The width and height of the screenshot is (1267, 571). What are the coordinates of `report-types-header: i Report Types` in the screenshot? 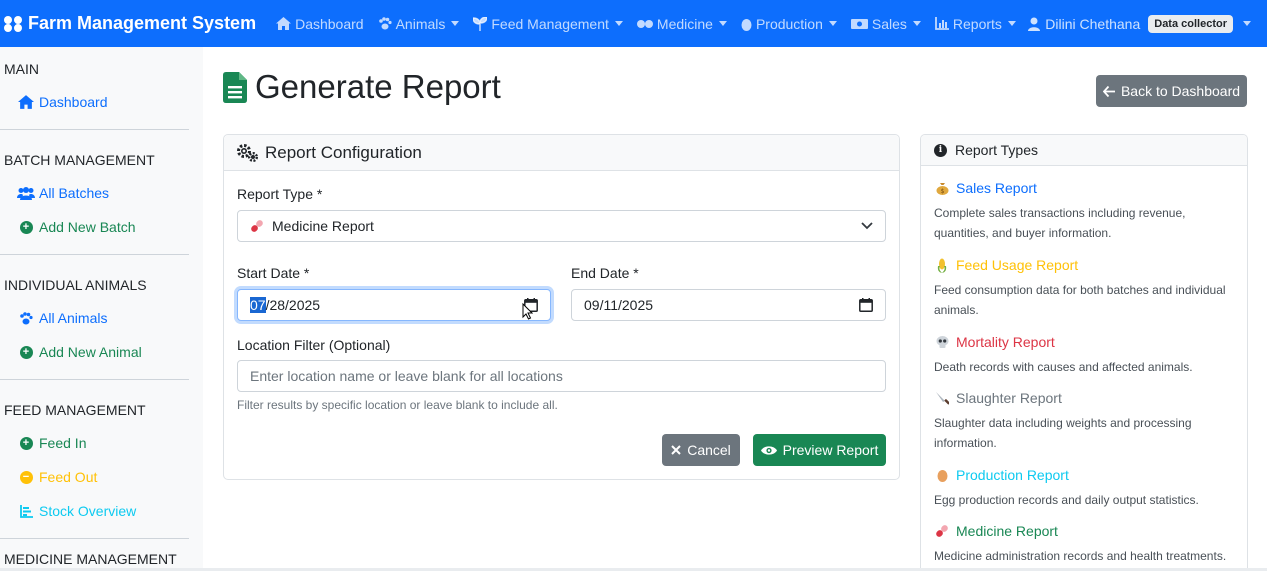 It's located at (1084, 150).